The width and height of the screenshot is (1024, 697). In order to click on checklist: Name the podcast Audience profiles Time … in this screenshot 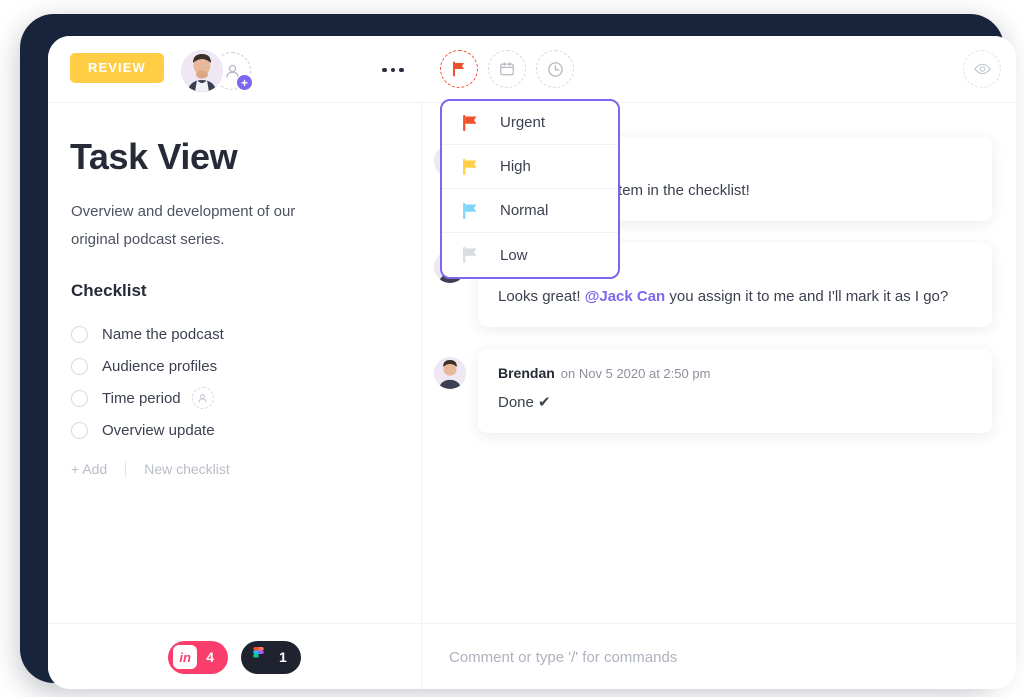, I will do `click(231, 382)`.